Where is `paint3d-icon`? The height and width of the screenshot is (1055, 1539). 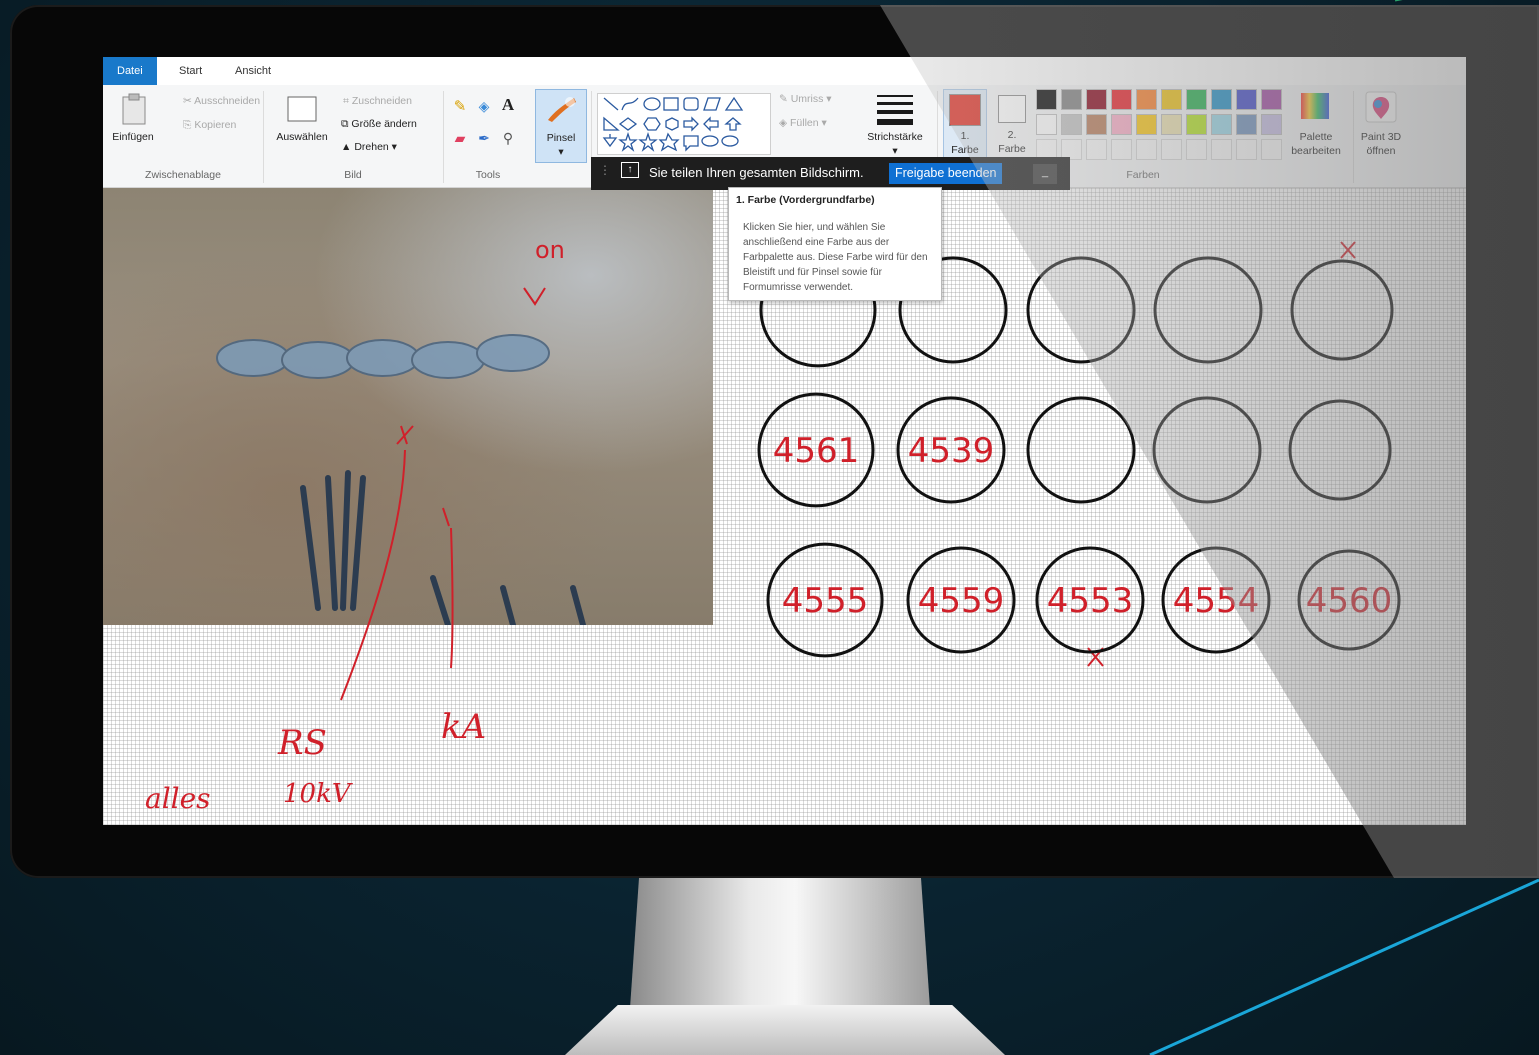 paint3d-icon is located at coordinates (1381, 107).